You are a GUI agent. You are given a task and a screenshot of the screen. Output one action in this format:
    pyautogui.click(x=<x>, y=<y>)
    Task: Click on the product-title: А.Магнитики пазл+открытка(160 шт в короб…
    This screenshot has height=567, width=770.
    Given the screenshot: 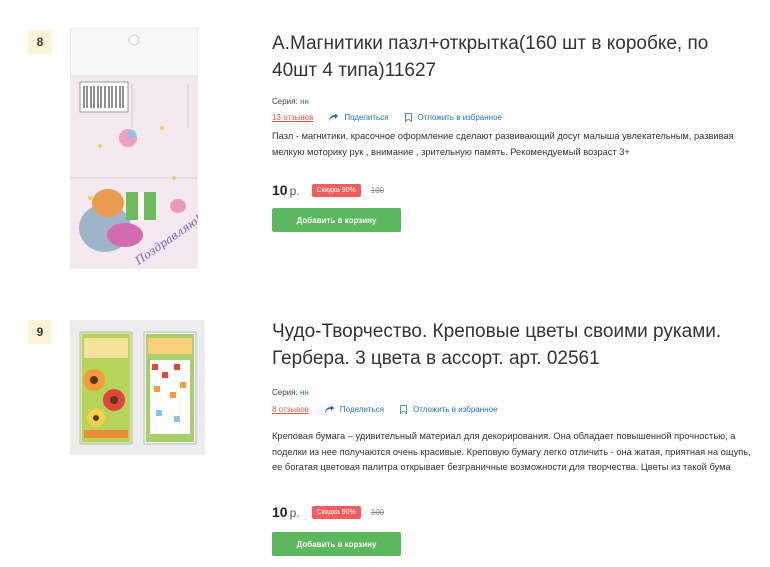 What is the action you would take?
    pyautogui.click(x=507, y=57)
    